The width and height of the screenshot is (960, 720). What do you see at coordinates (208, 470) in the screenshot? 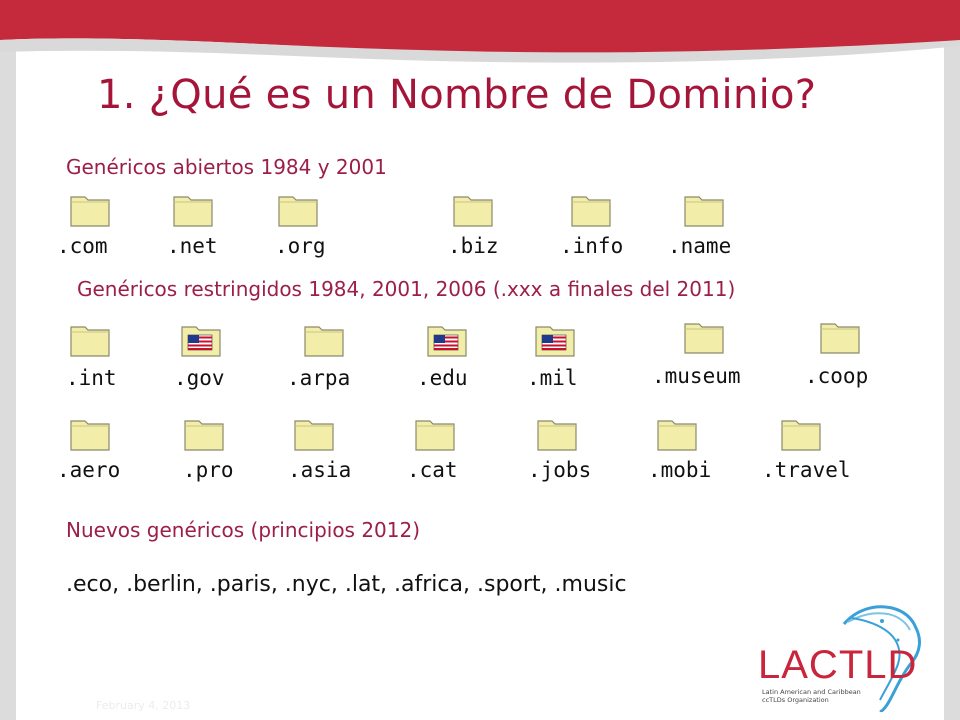
I see `tld-label: .pro` at bounding box center [208, 470].